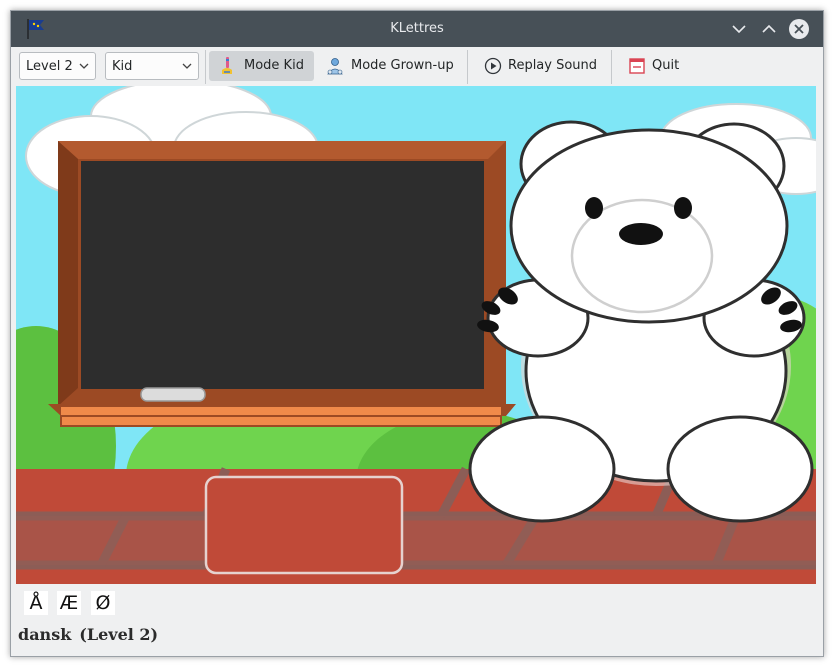 This screenshot has width=838, height=669. I want to click on chalk, so click(173, 394).